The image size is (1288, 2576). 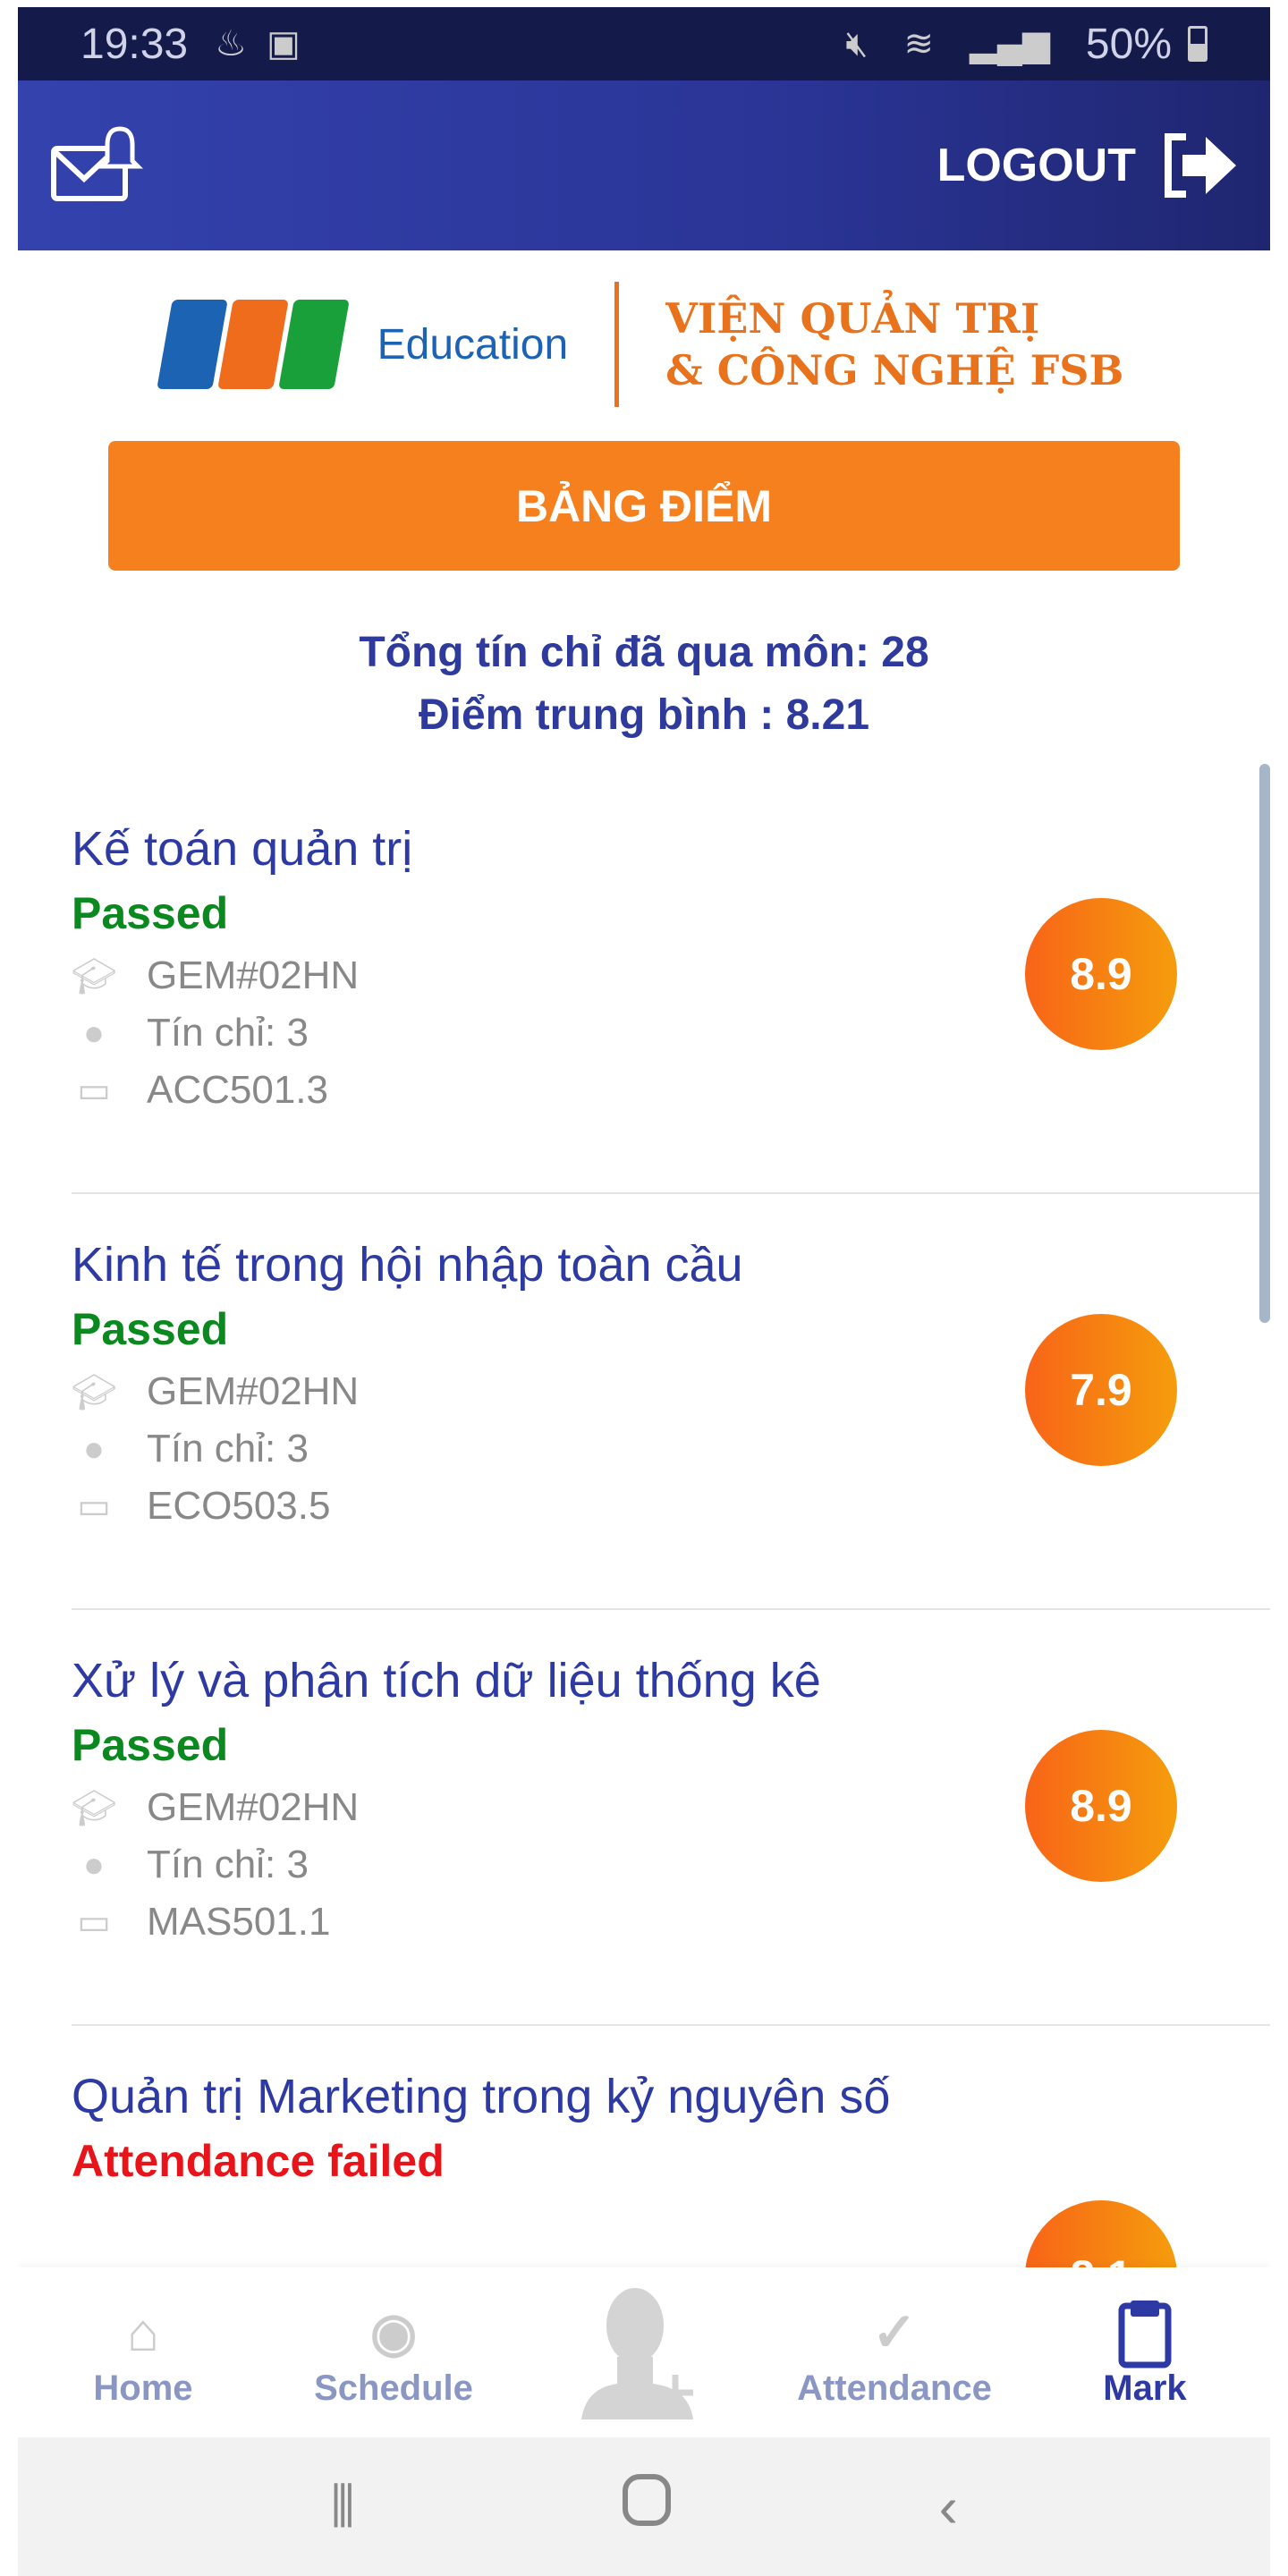 I want to click on code-text: ACC501.3, so click(x=238, y=1090).